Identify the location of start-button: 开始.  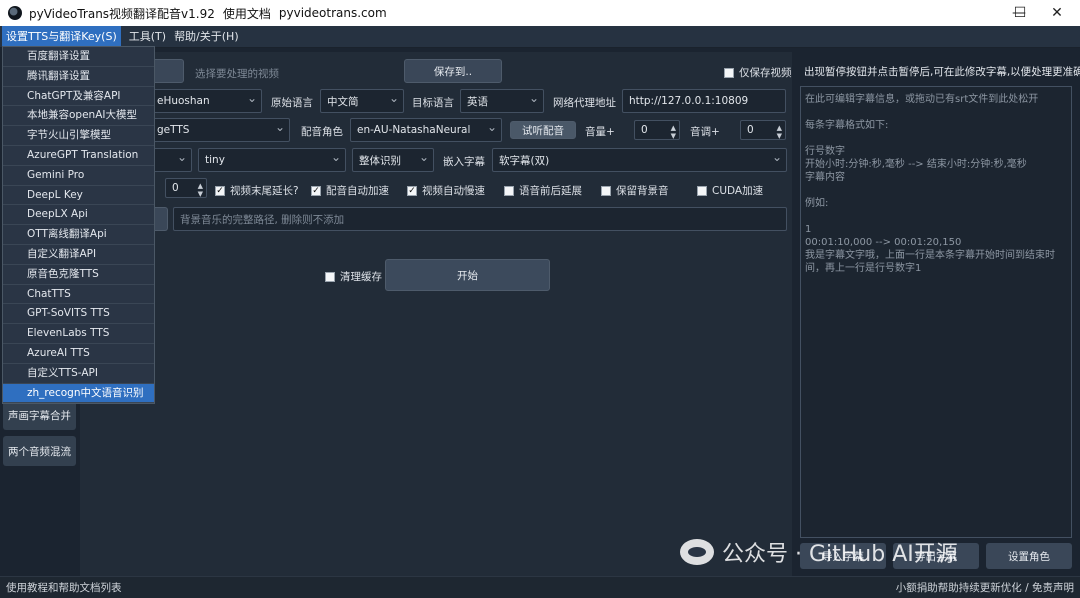
(467, 275).